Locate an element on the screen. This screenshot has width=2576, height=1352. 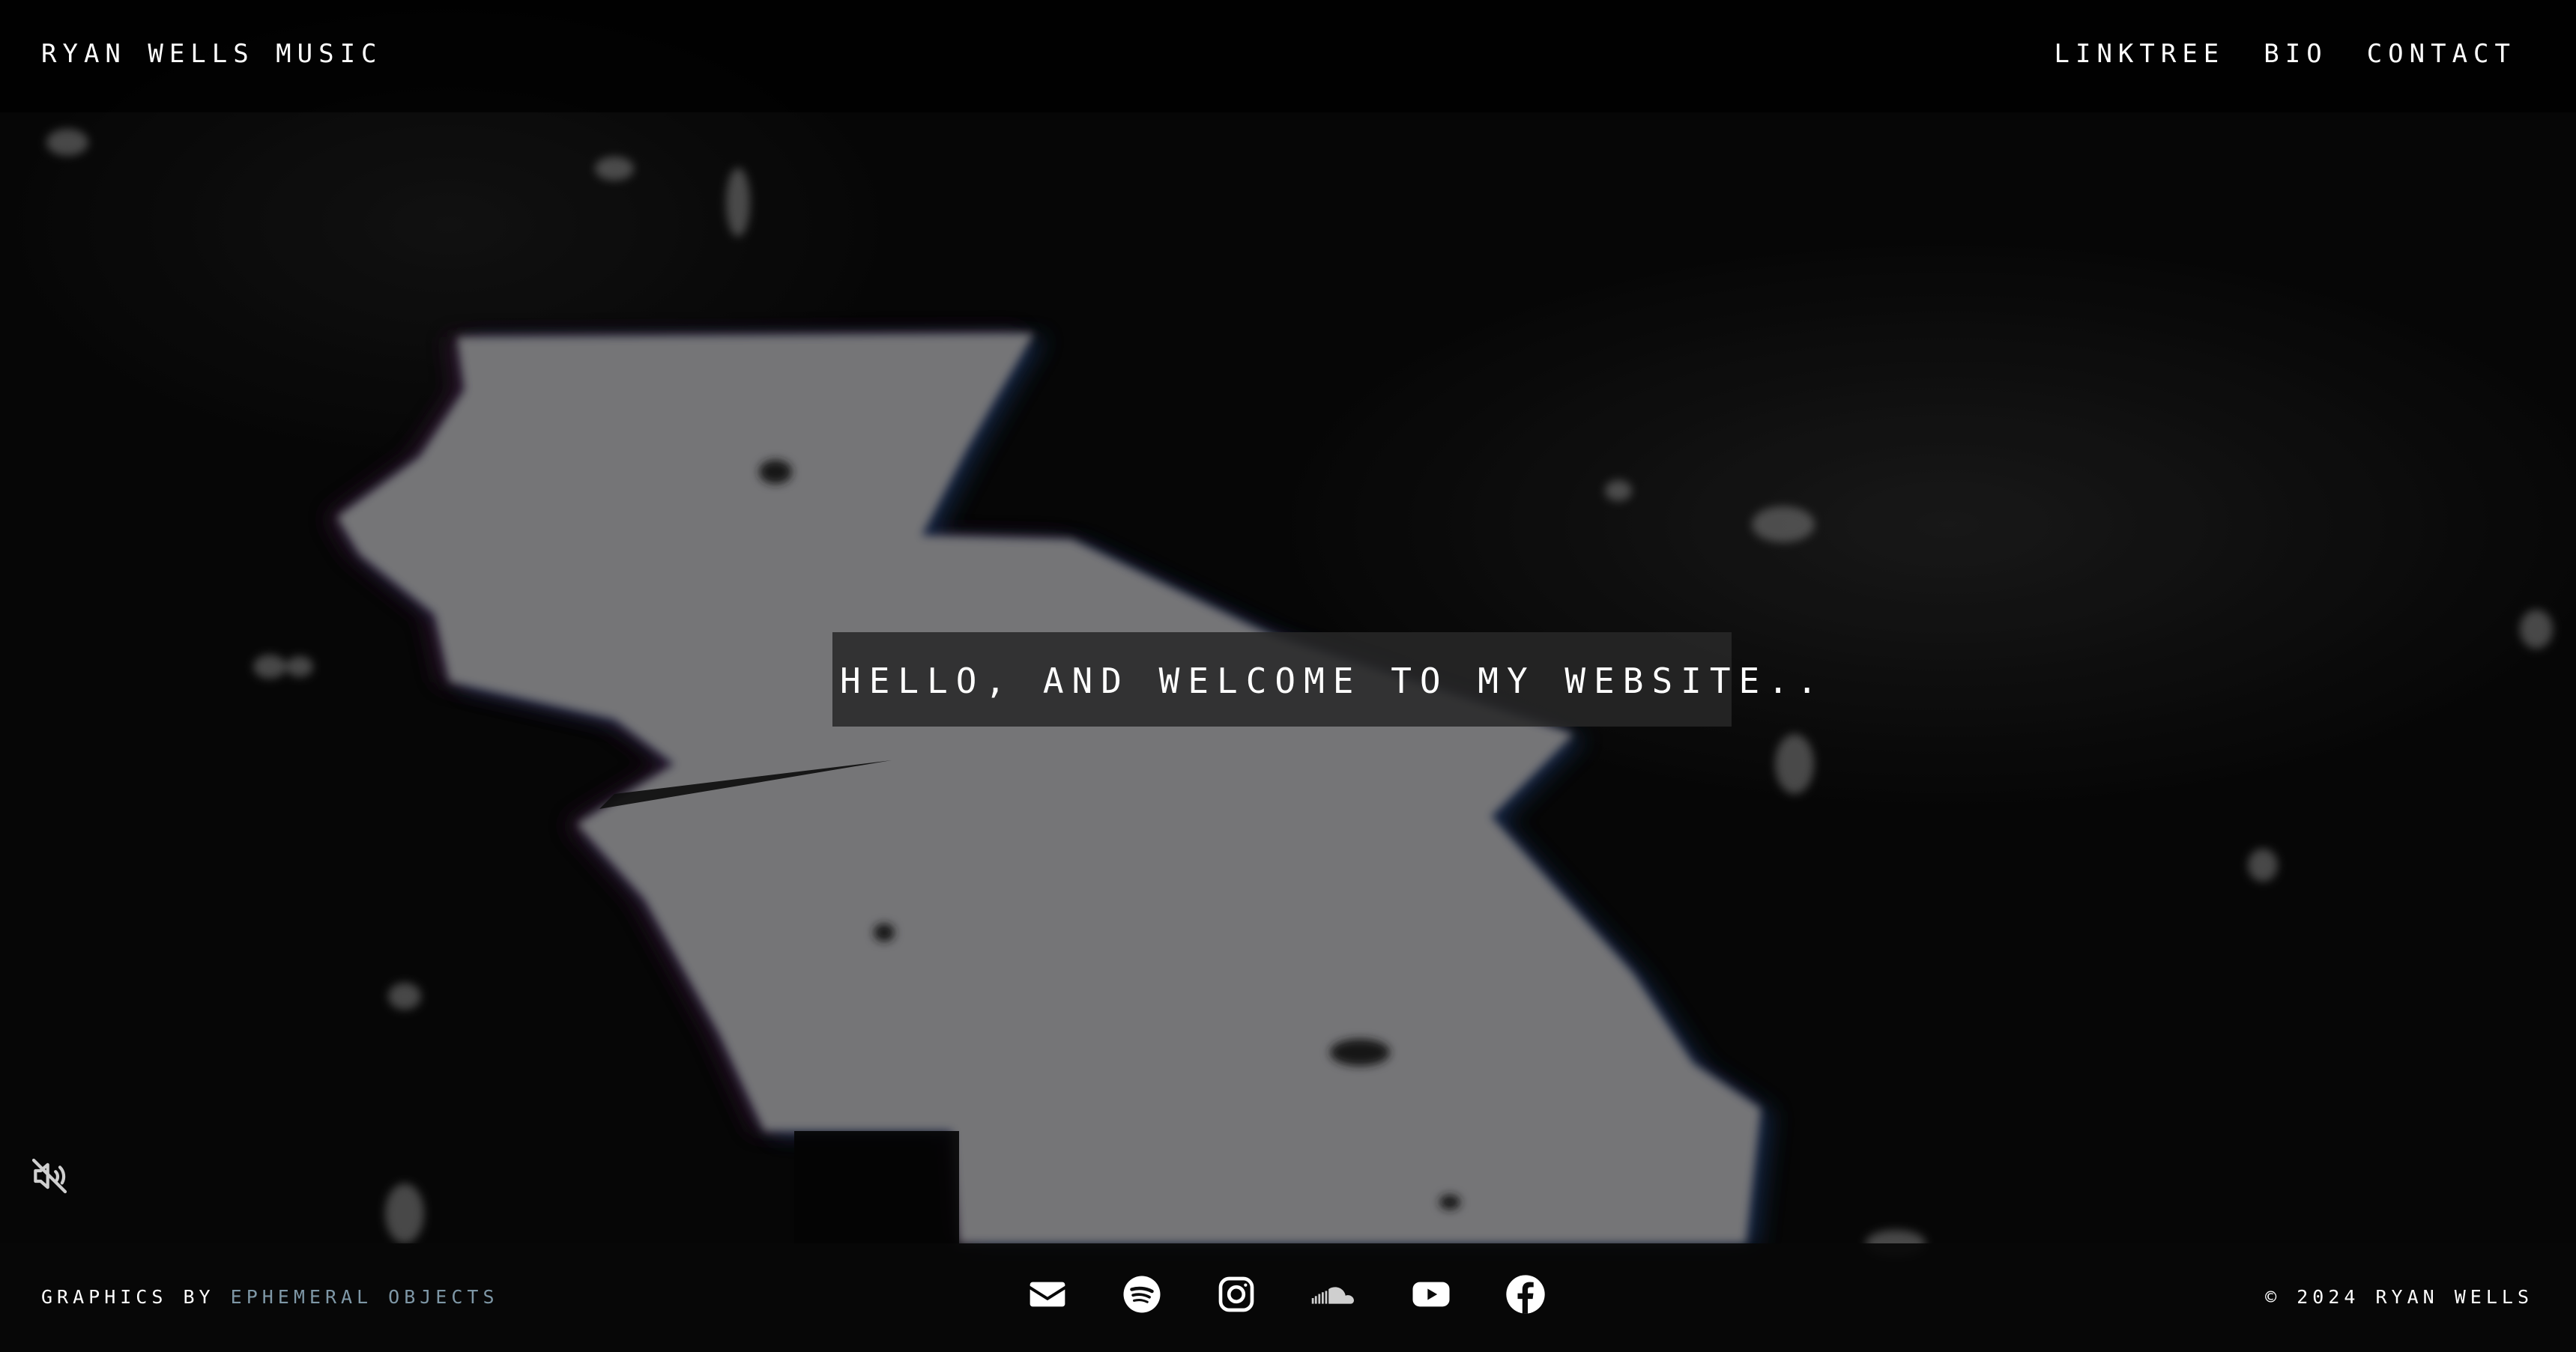
youtube-link is located at coordinates (1431, 1294).